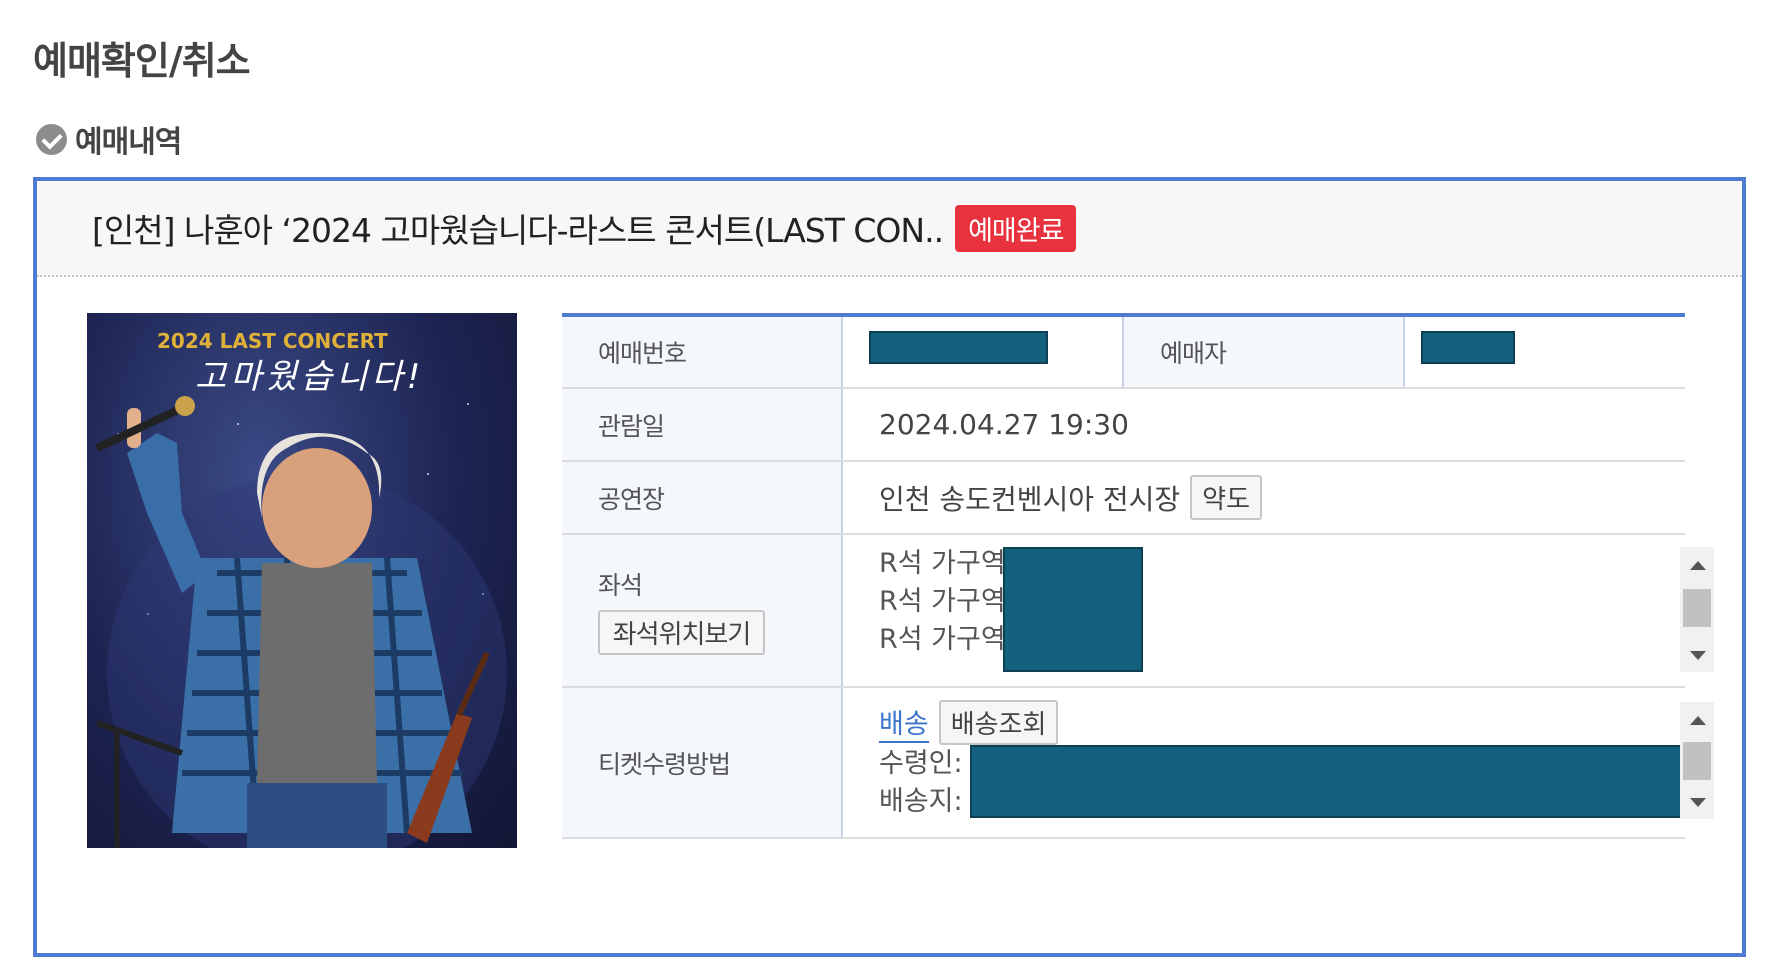 This screenshot has height=965, width=1779. I want to click on date-value: 2024.04.27 19:30, so click(1004, 424).